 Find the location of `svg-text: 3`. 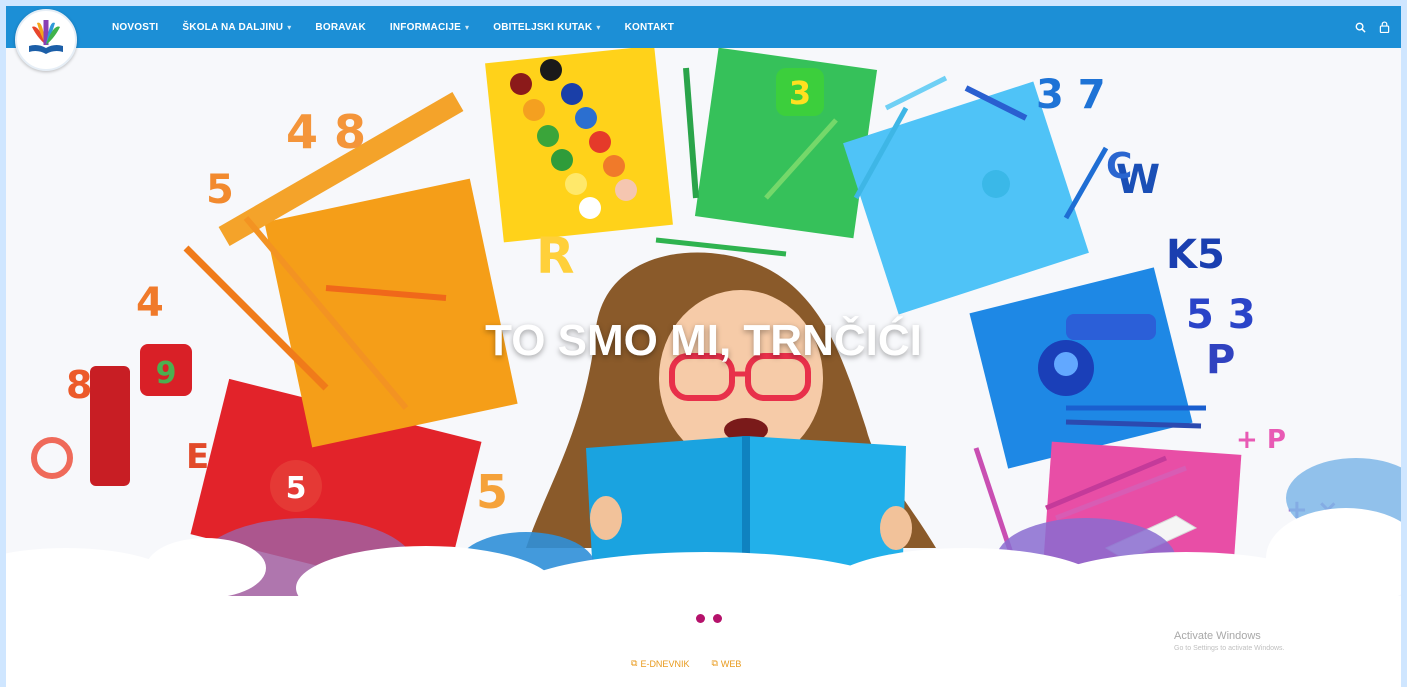

svg-text: 3 is located at coordinates (800, 93).